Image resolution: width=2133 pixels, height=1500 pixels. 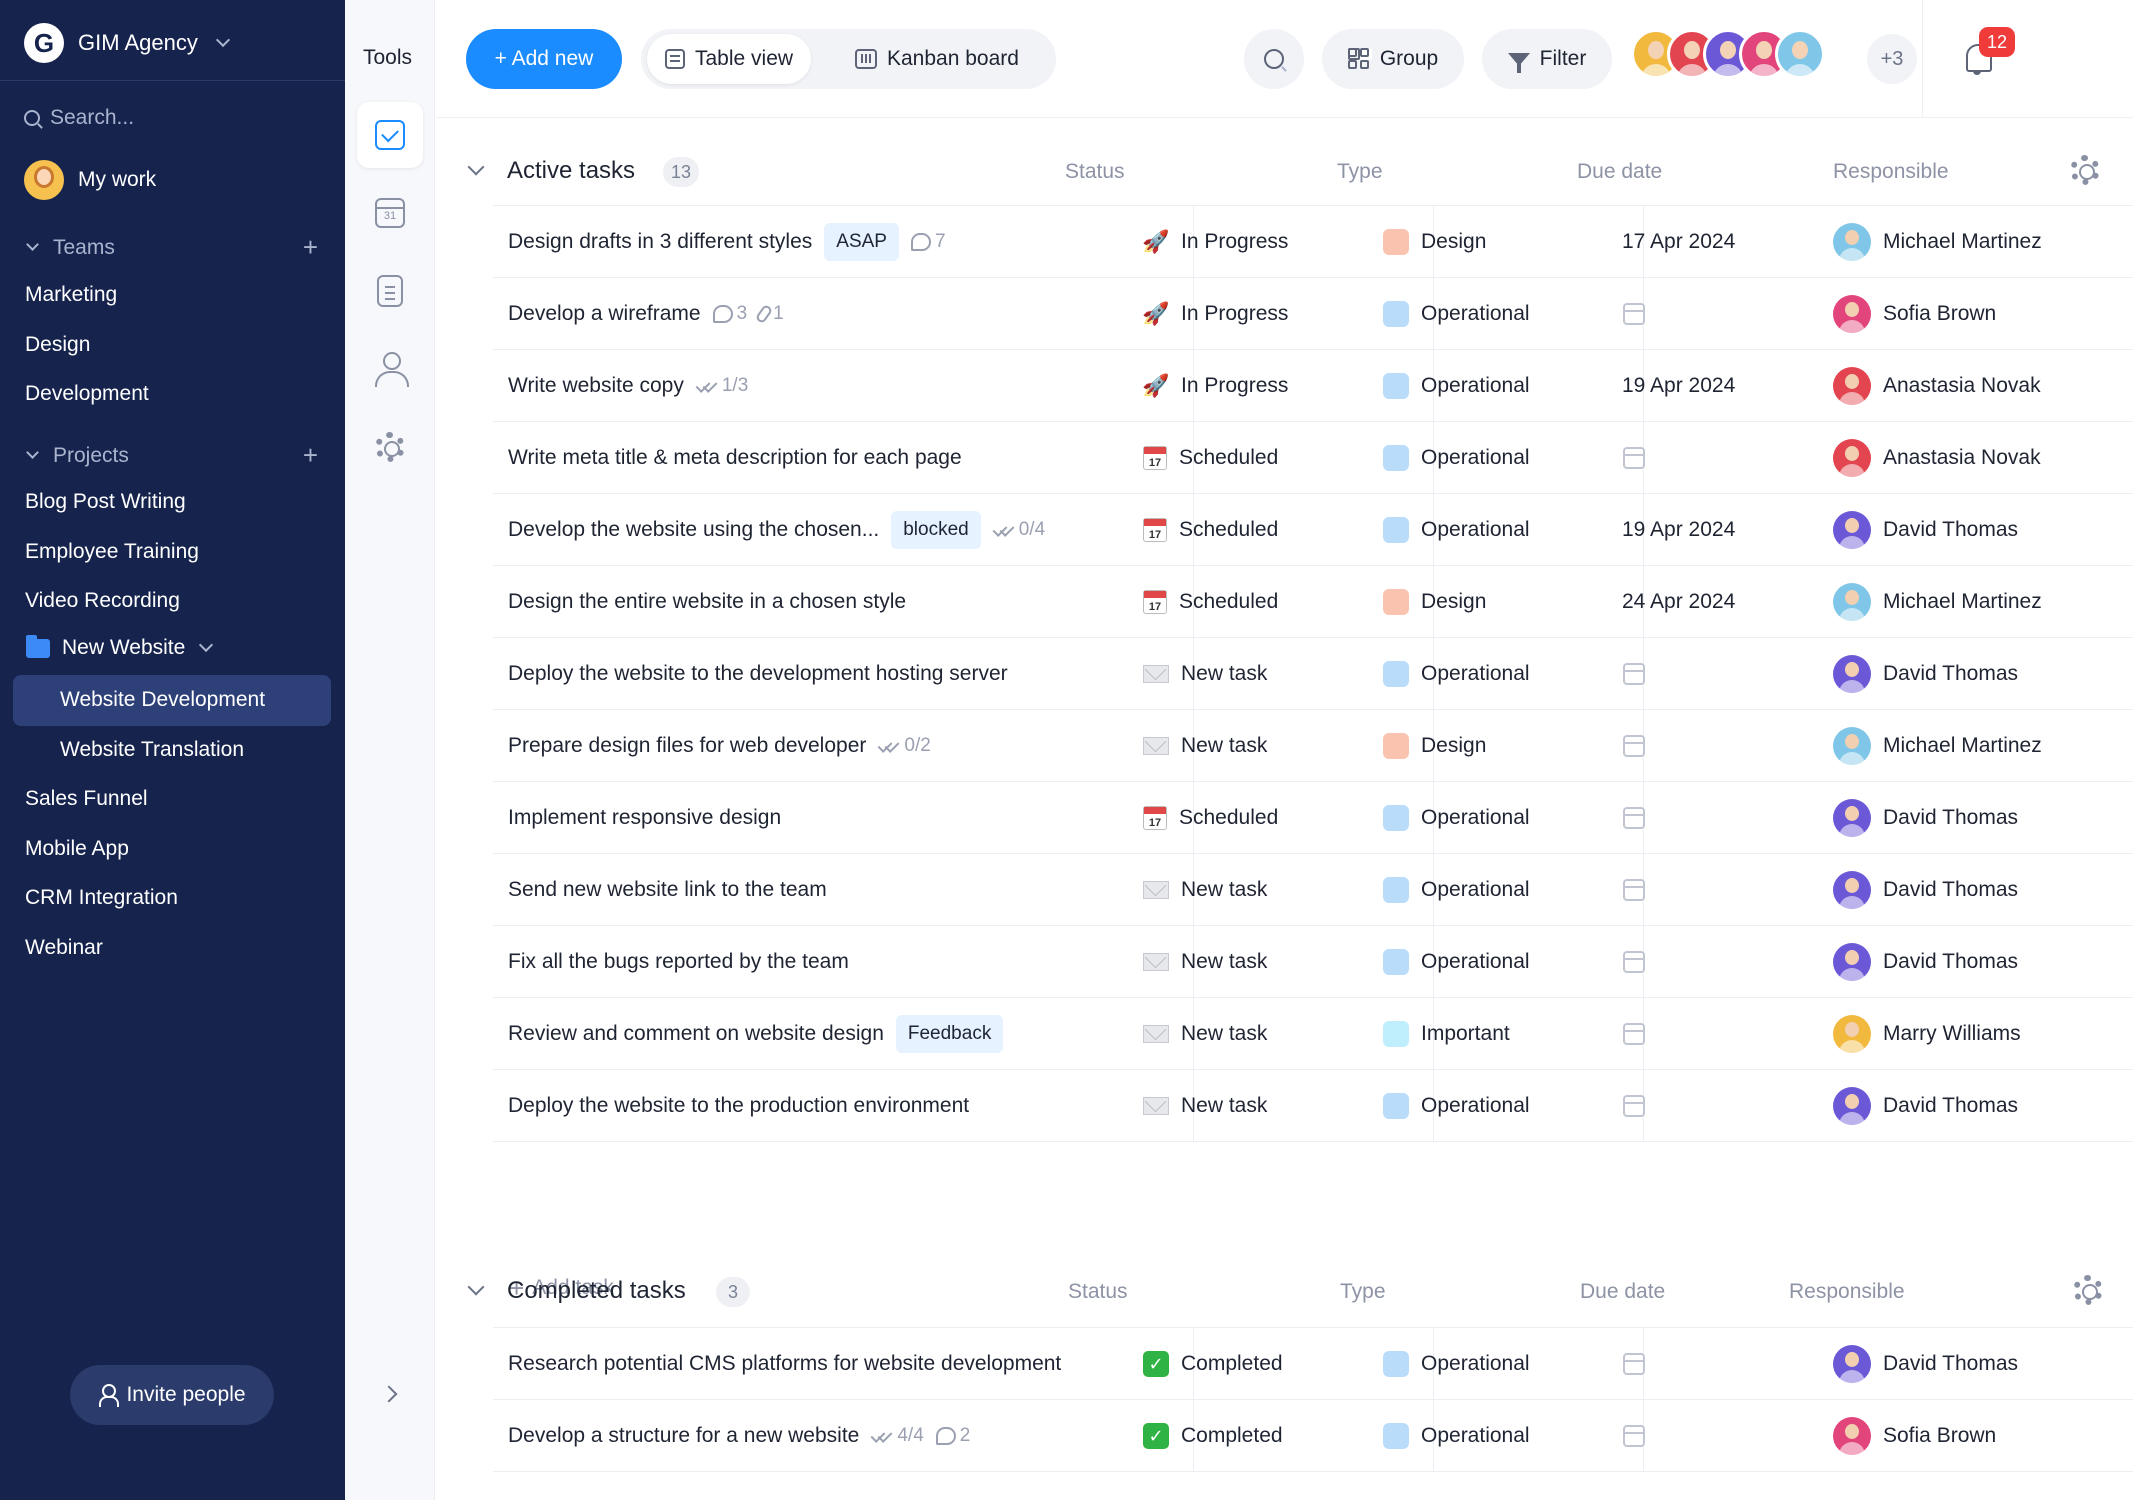 What do you see at coordinates (544, 59) in the screenshot?
I see `add-new-button: + Add new` at bounding box center [544, 59].